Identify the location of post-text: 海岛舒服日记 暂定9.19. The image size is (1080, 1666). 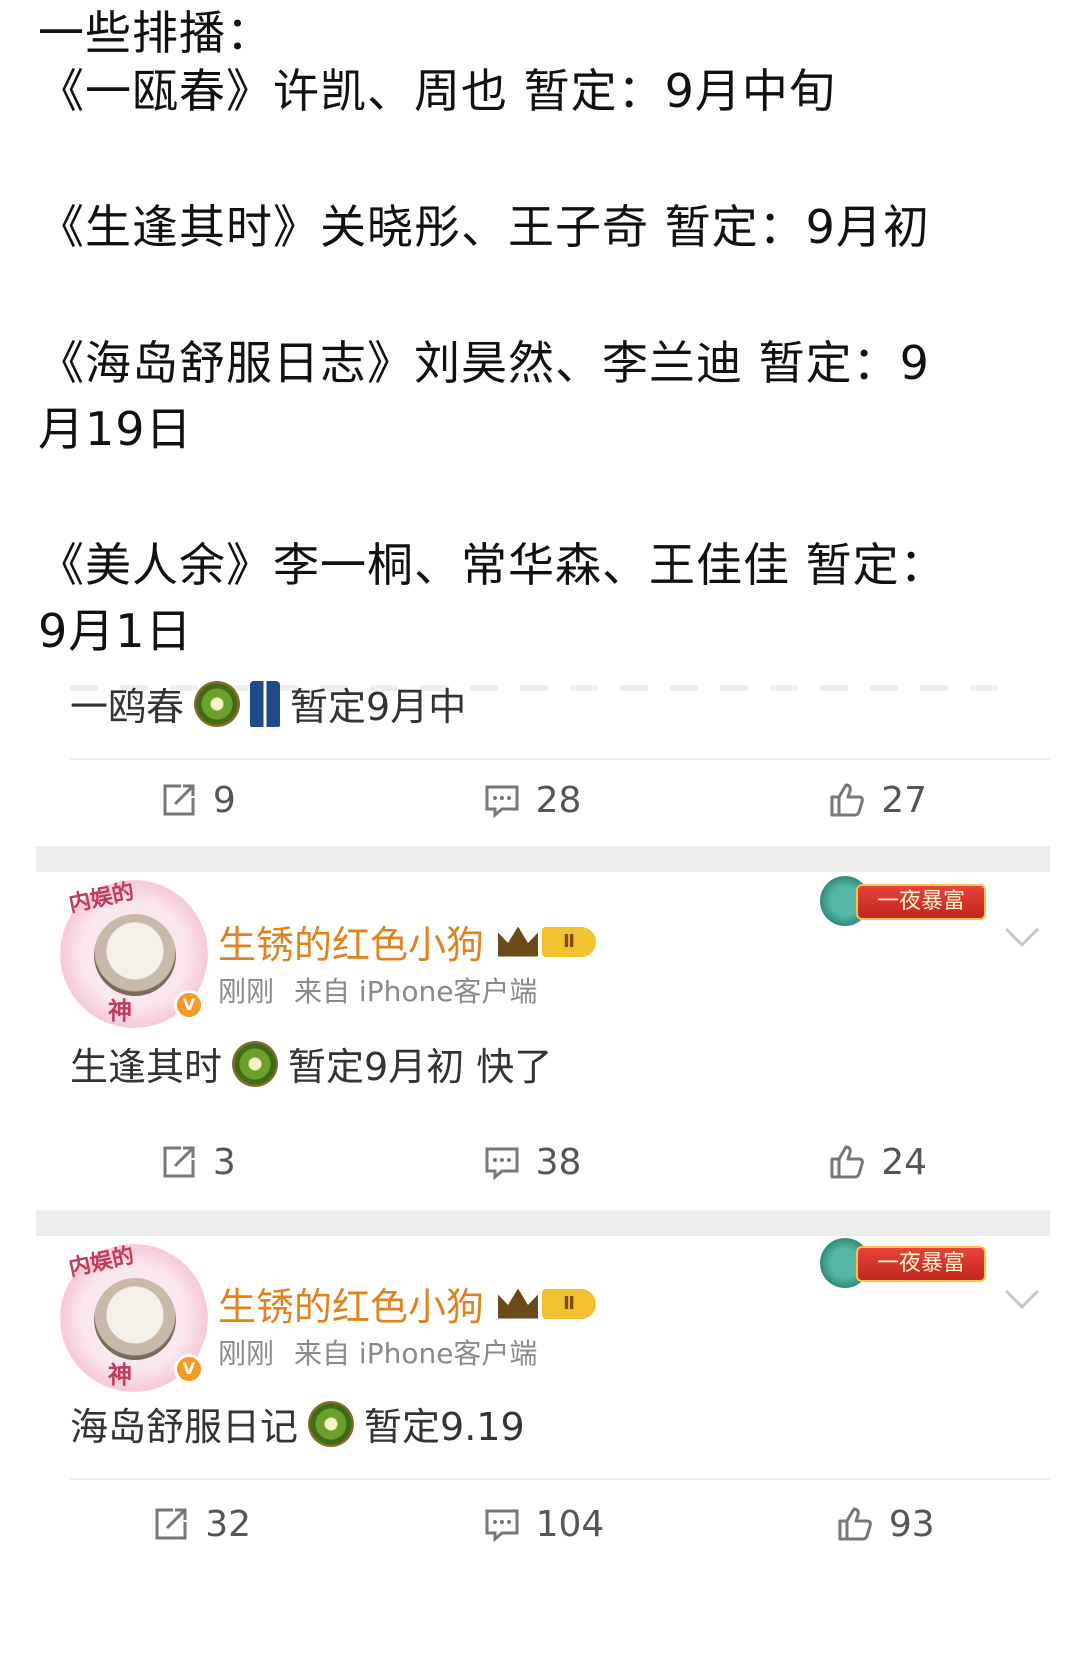
(297, 1423).